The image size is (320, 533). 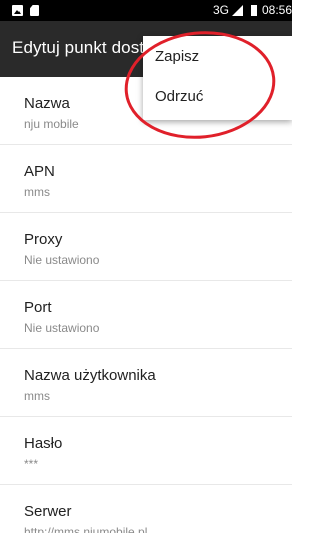 I want to click on setting-title: Nazwa, so click(x=47, y=103).